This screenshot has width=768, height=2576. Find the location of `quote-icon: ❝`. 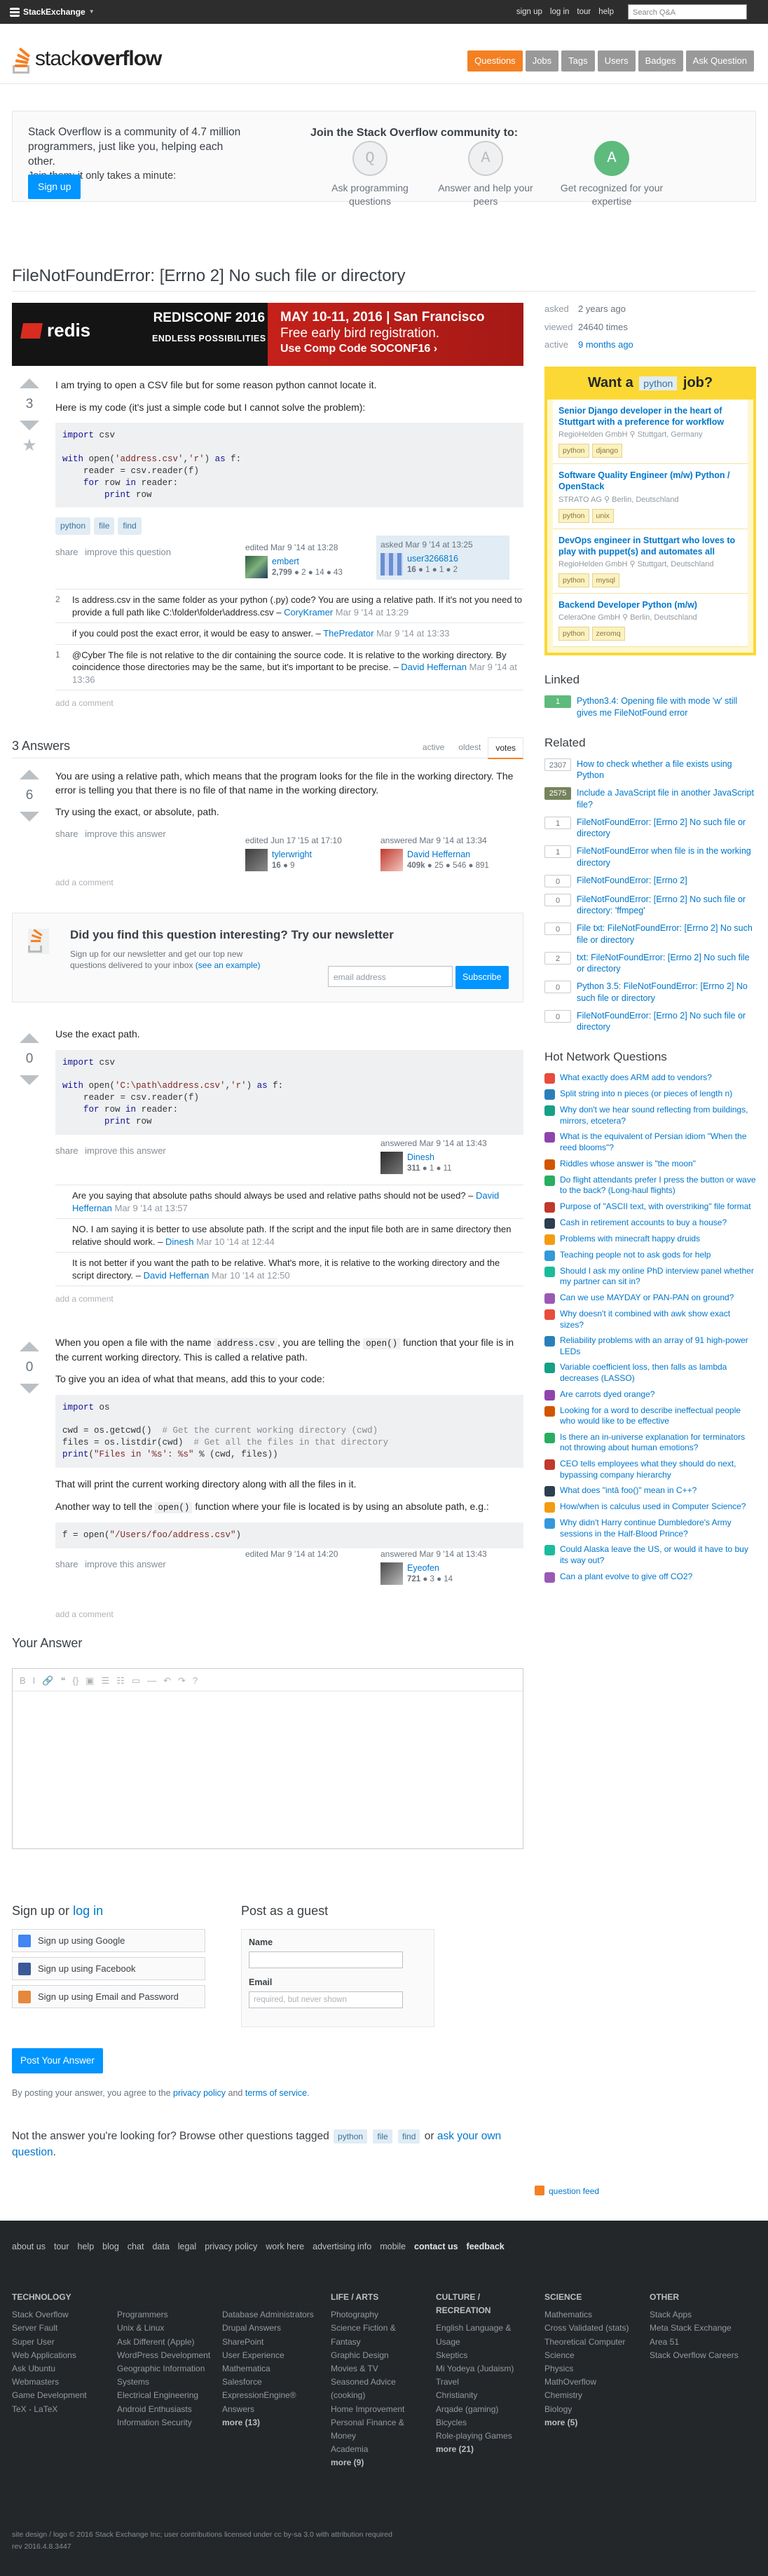

quote-icon: ❝ is located at coordinates (62, 1681).